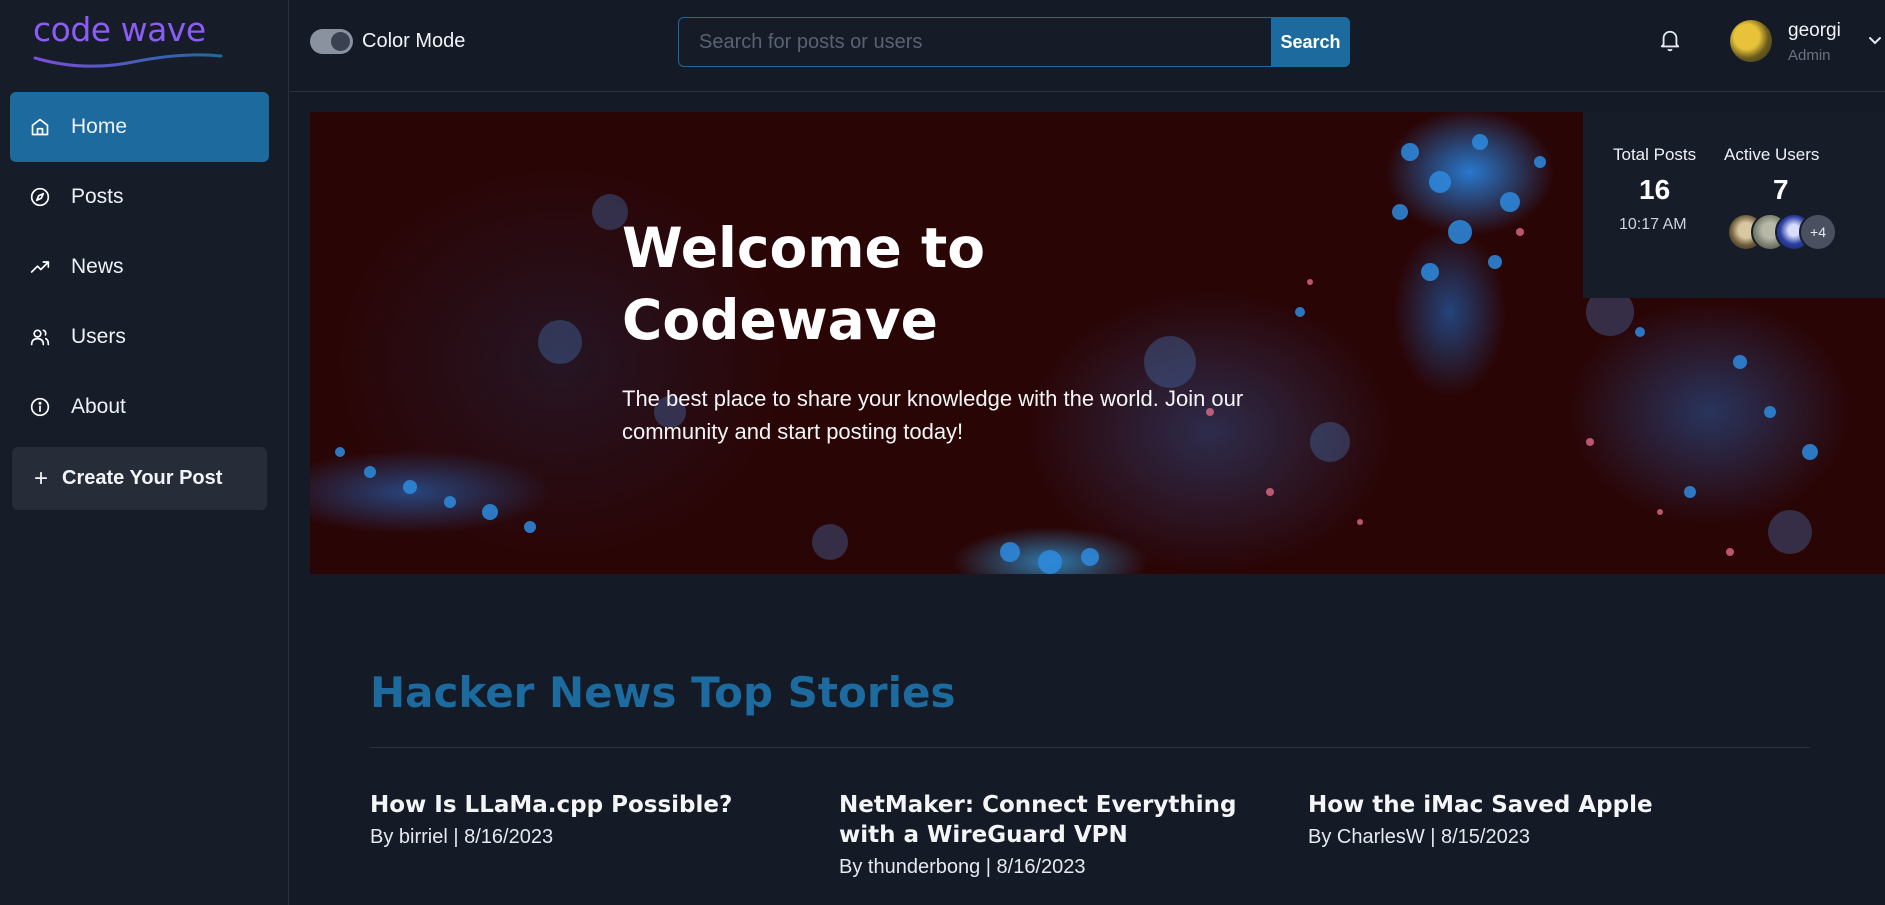  Describe the element at coordinates (139, 197) in the screenshot. I see `sidebar-item-posts: Posts` at that location.